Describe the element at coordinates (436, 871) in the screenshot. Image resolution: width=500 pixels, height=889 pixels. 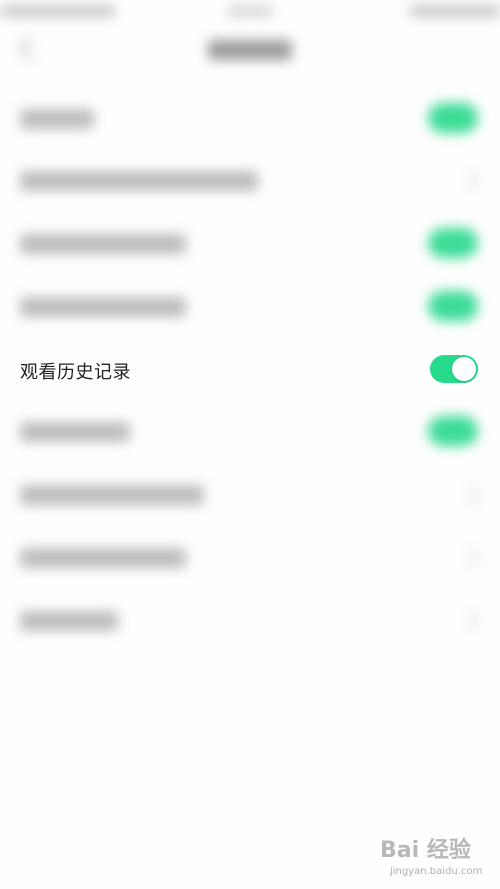
I see `watermark-url: jingyan.baidu.com` at that location.